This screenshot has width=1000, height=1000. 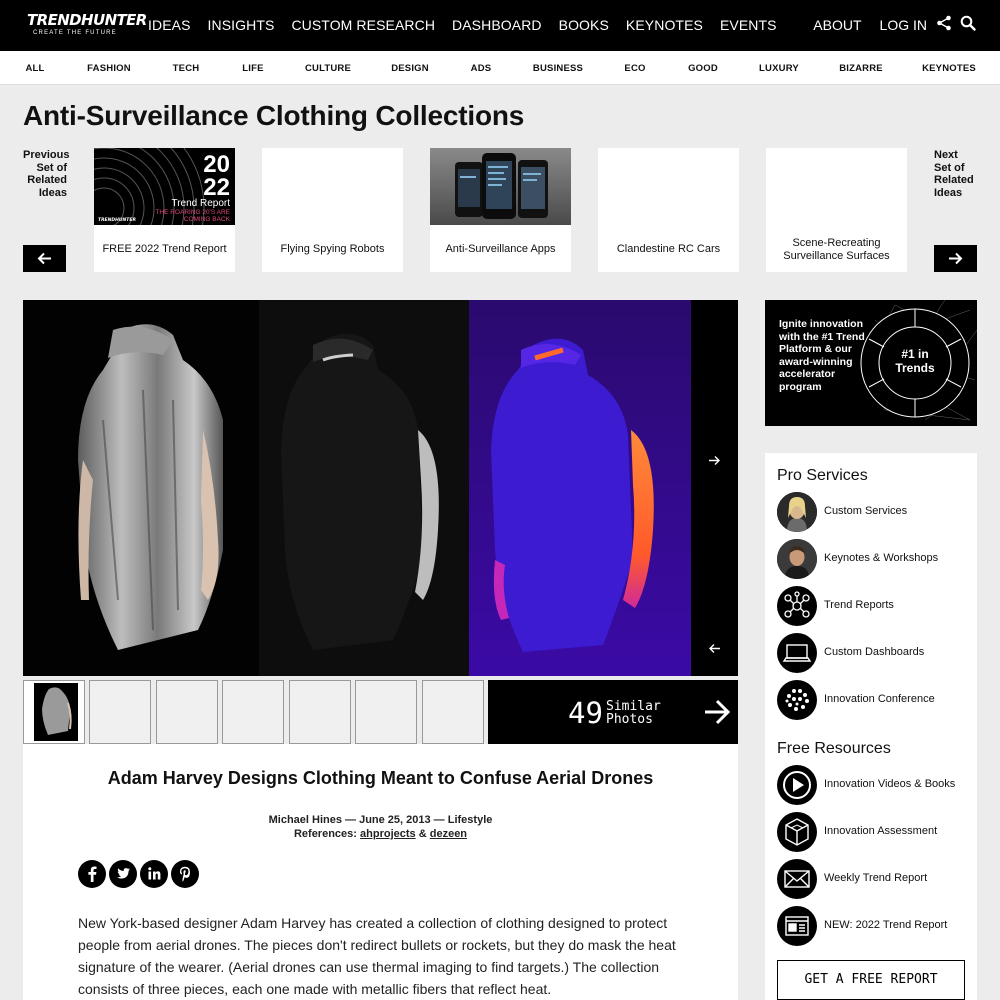 I want to click on pinterest-share-button, so click(x=185, y=874).